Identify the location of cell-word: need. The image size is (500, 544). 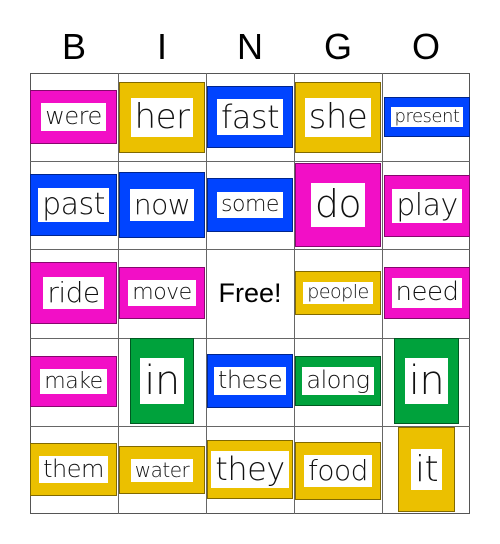
(427, 292).